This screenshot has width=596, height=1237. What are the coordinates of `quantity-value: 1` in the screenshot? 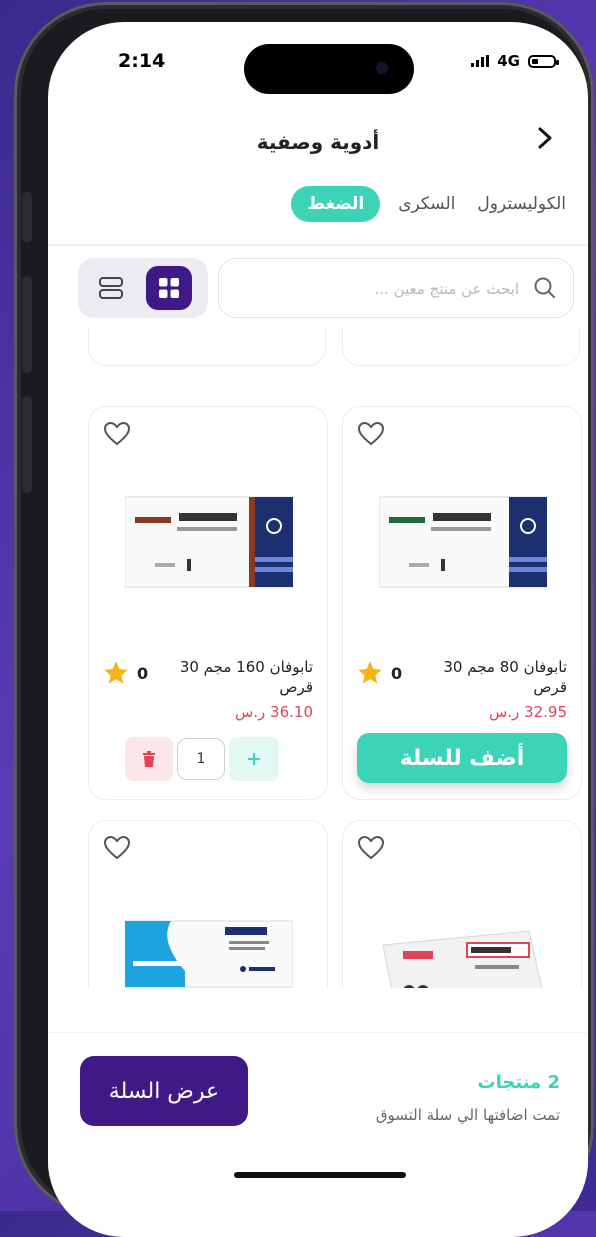 It's located at (201, 759).